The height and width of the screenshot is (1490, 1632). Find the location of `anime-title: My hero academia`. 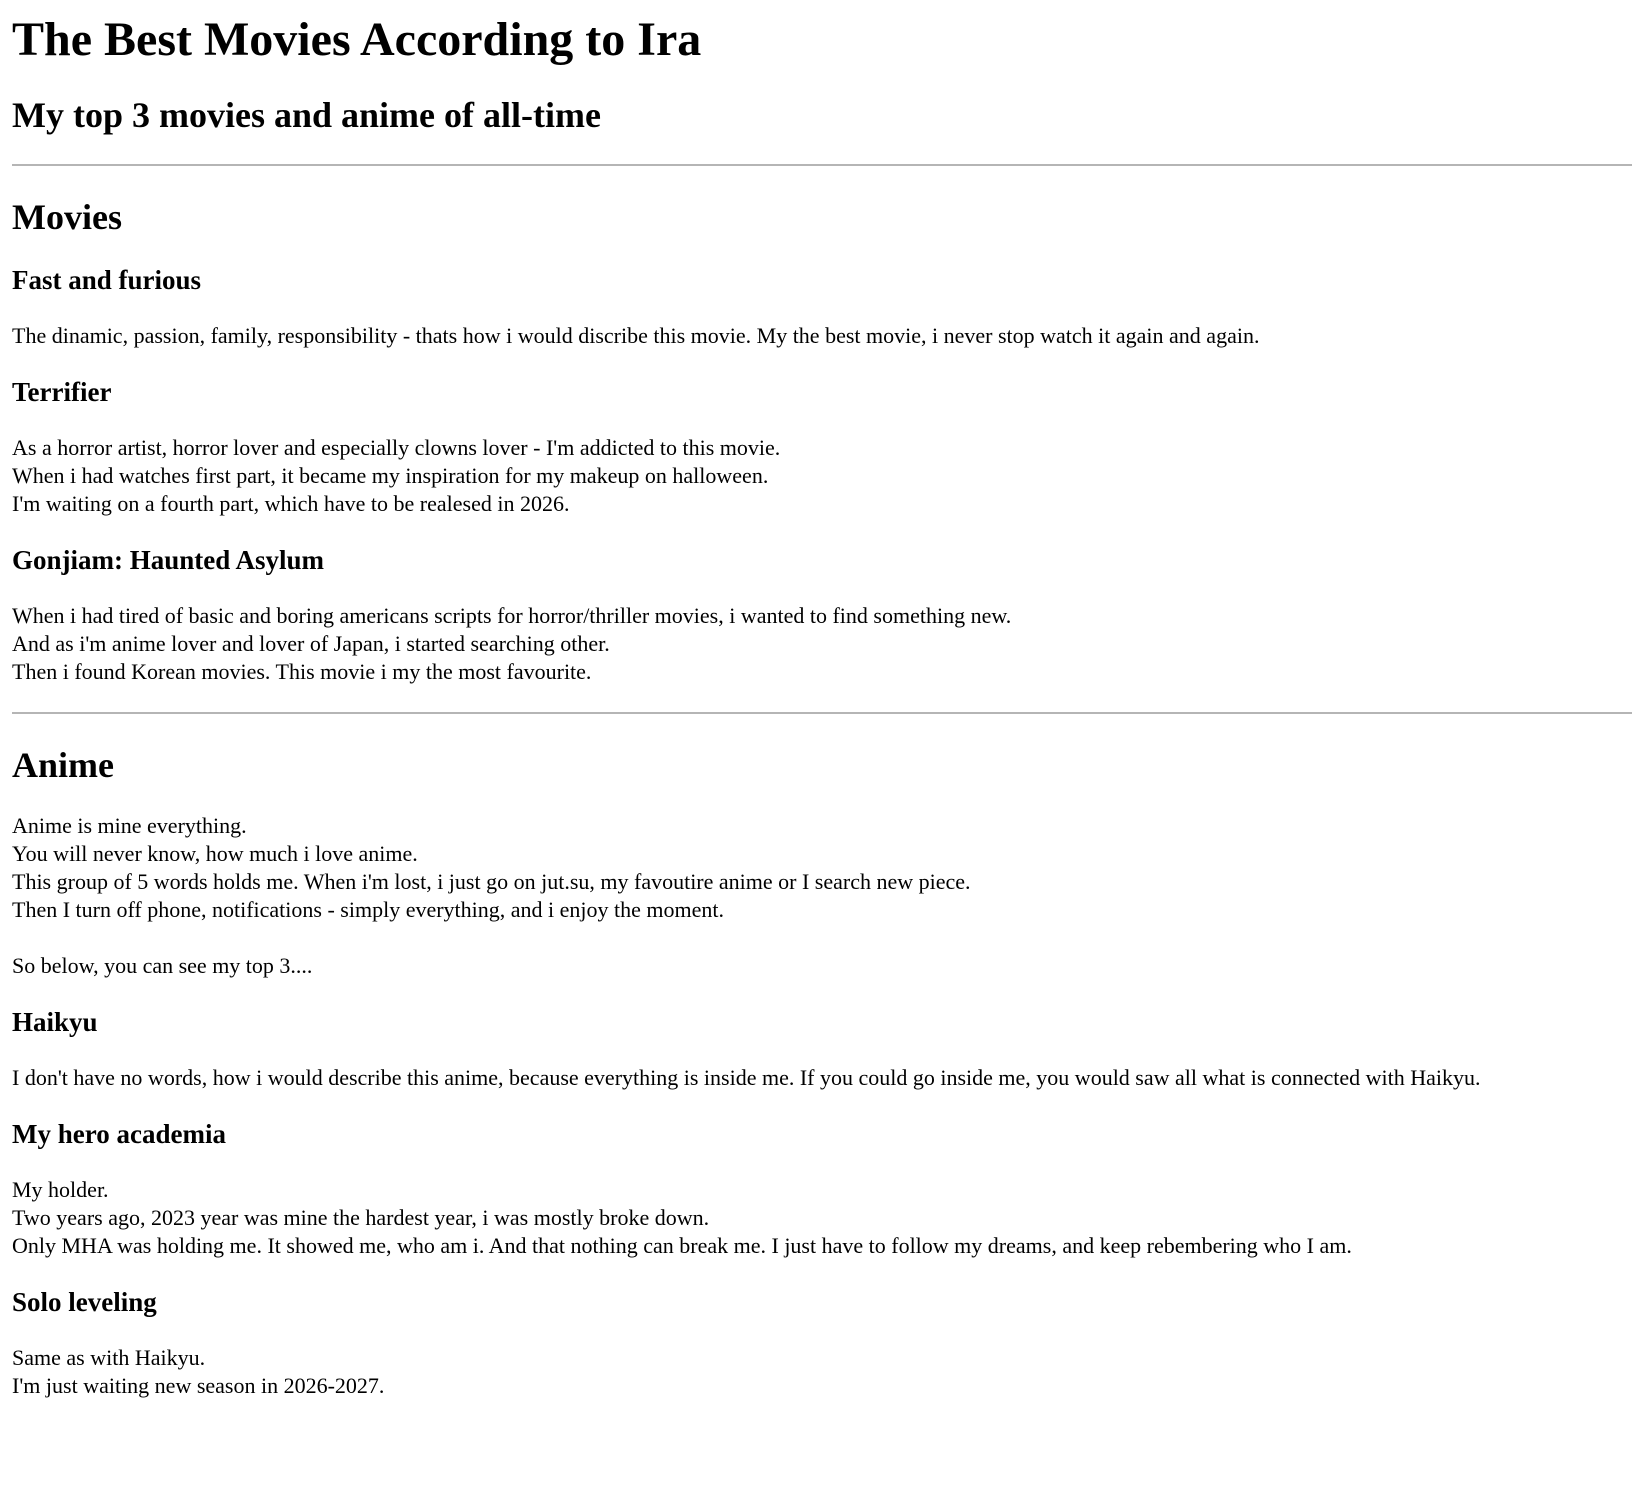

anime-title: My hero academia is located at coordinates (119, 1134).